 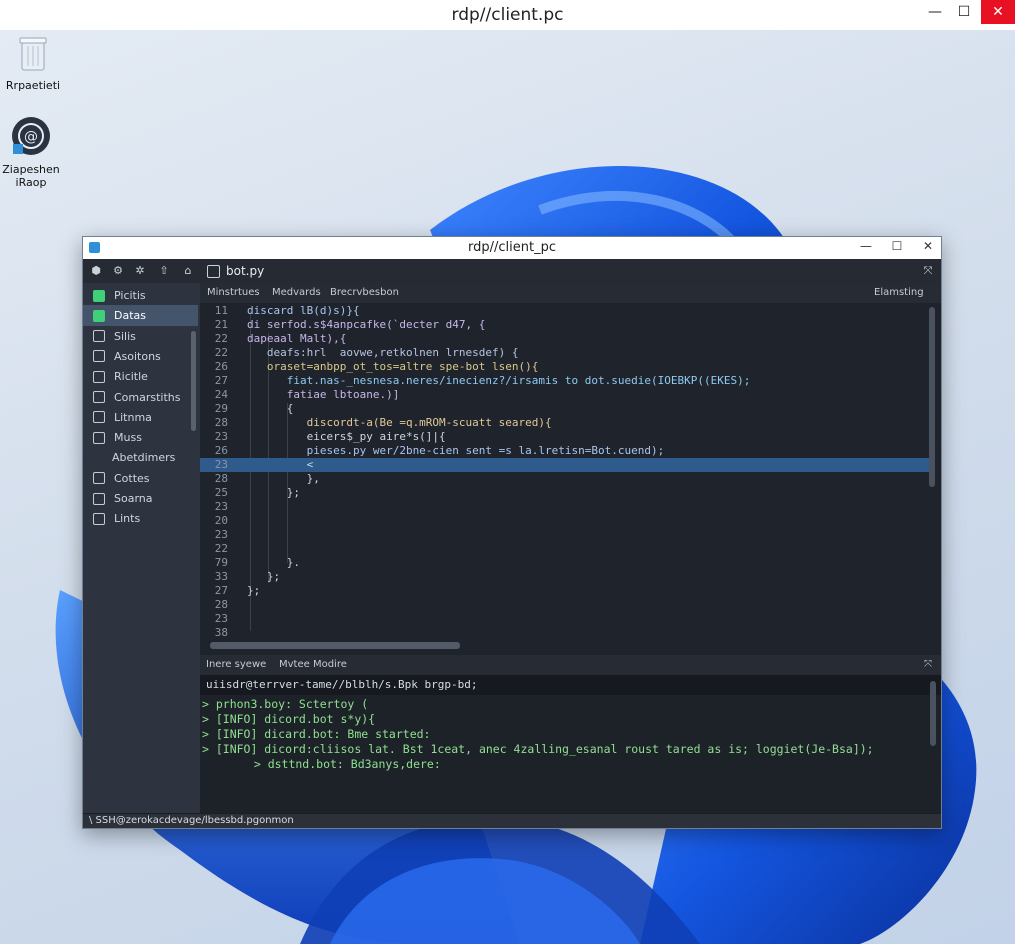 I want to click on sidebar-item: Abetdimers, so click(x=140, y=457).